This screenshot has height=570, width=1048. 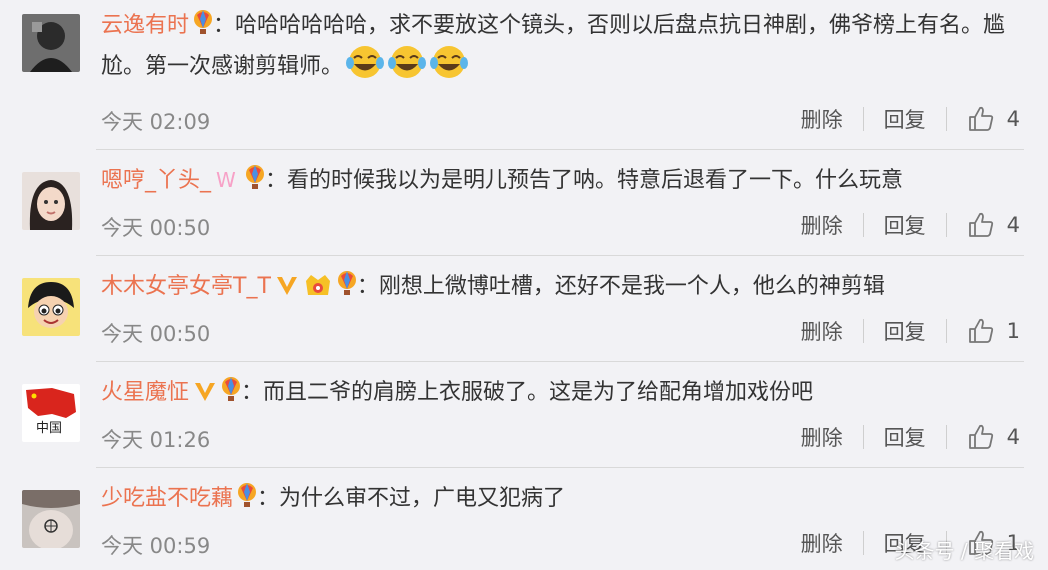 I want to click on comment-text: 为什么审不过，广电又犯病了, so click(x=422, y=498).